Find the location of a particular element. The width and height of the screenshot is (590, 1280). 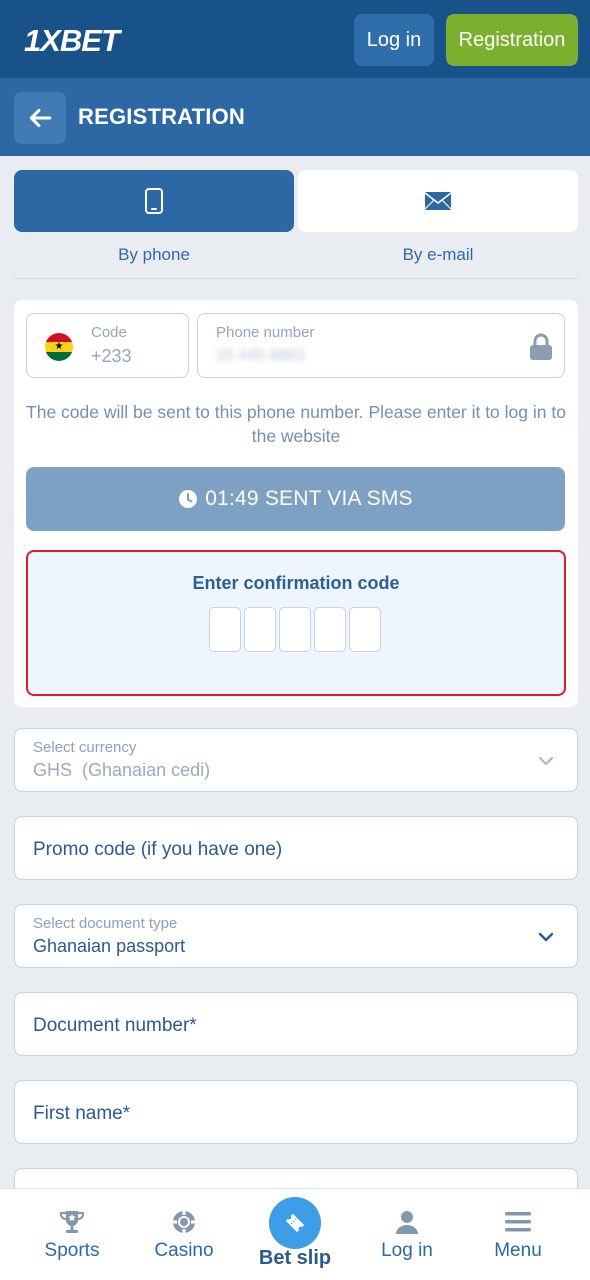

country-code-selector: ★ Code +233 is located at coordinates (107, 345).